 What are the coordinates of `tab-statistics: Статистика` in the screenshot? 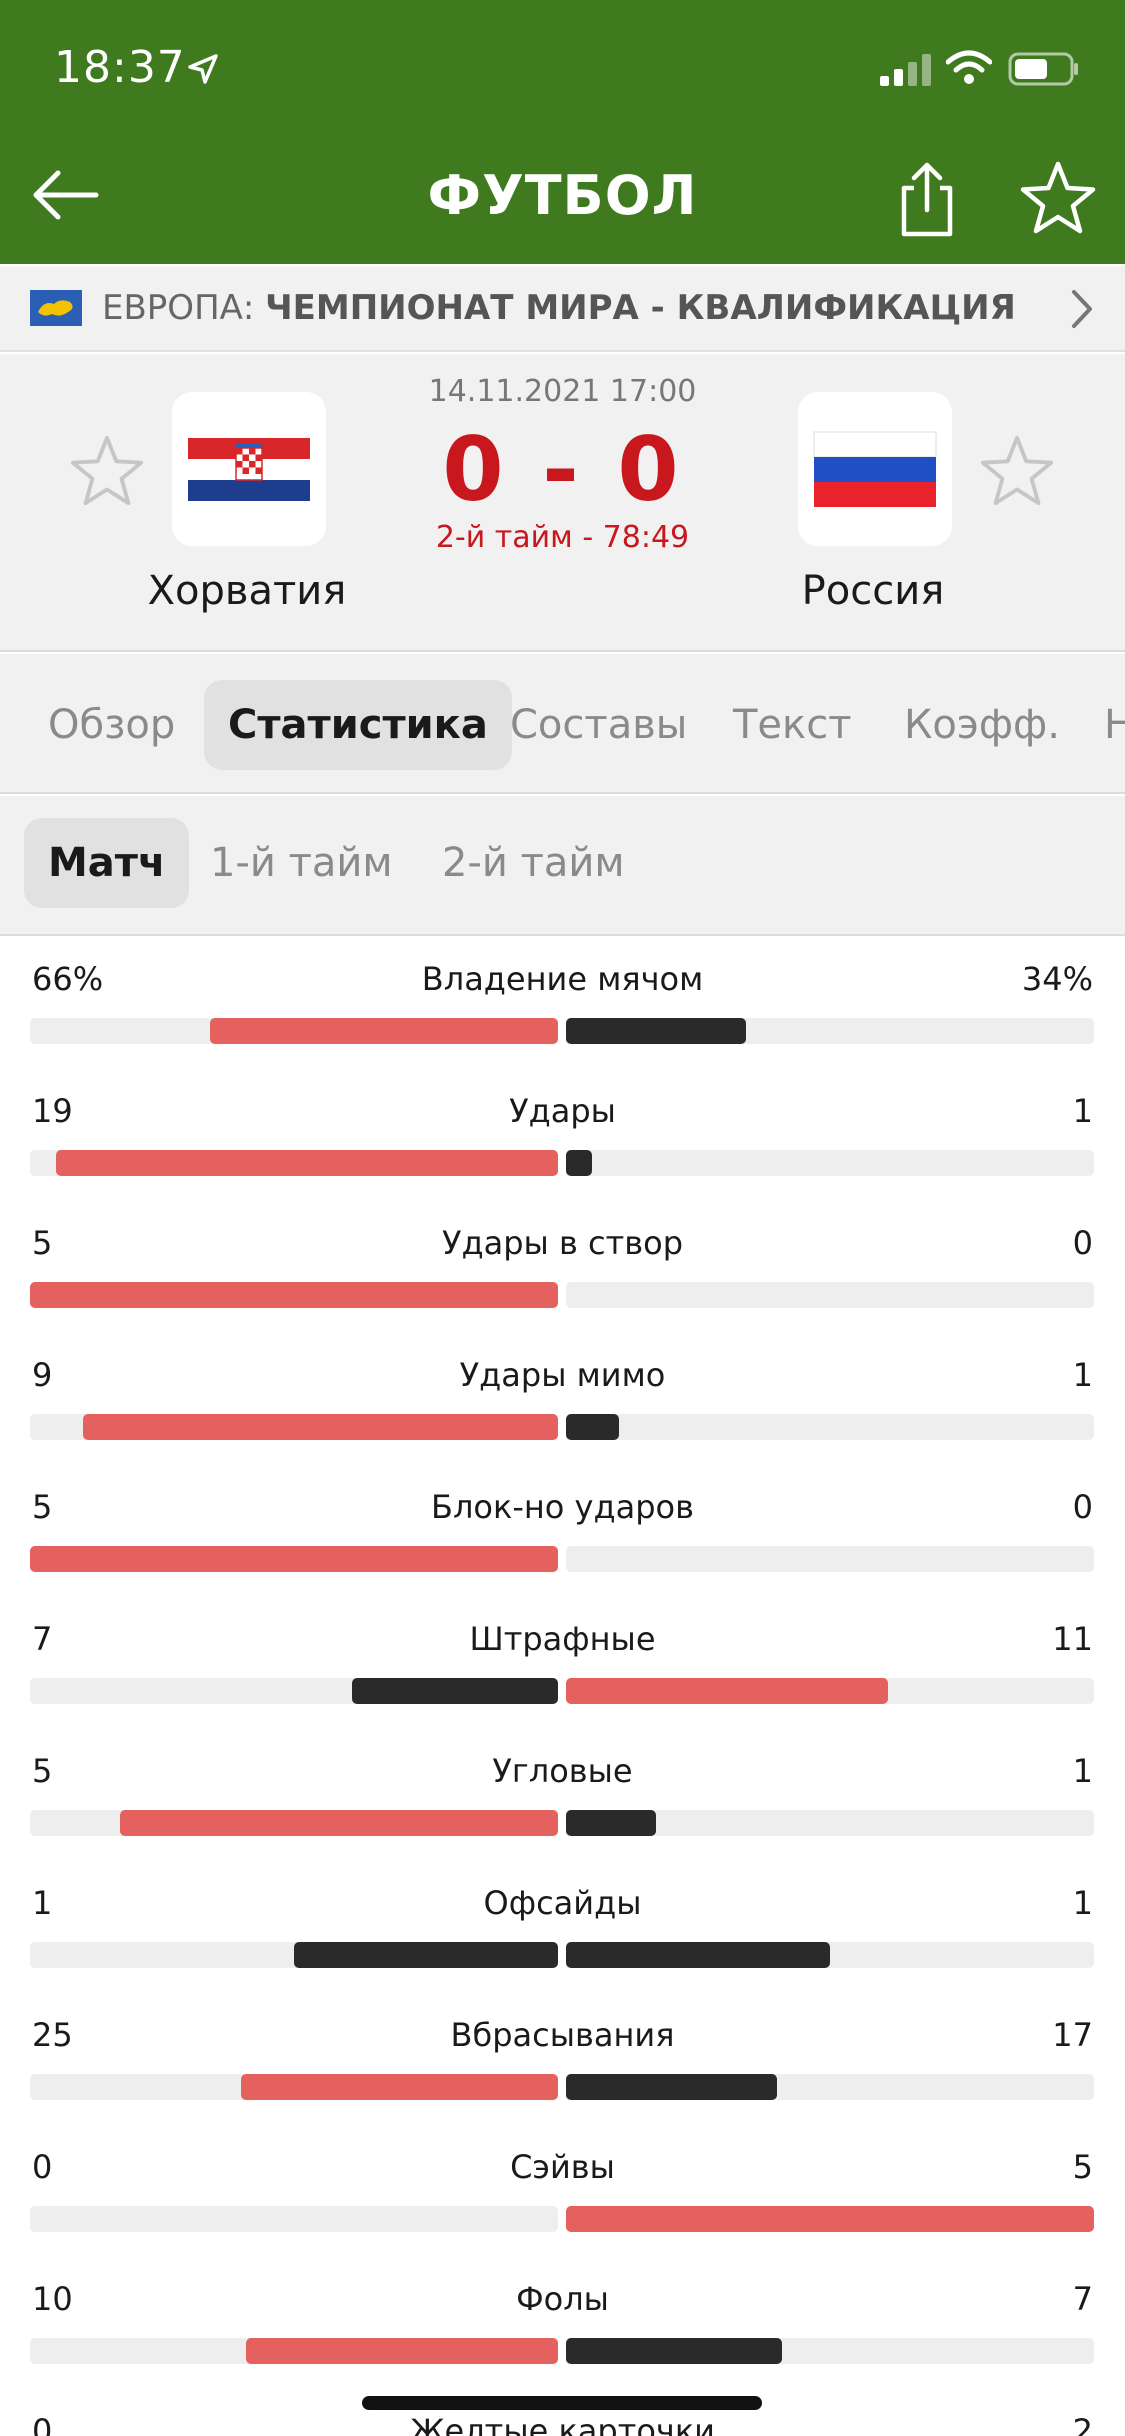 It's located at (358, 725).